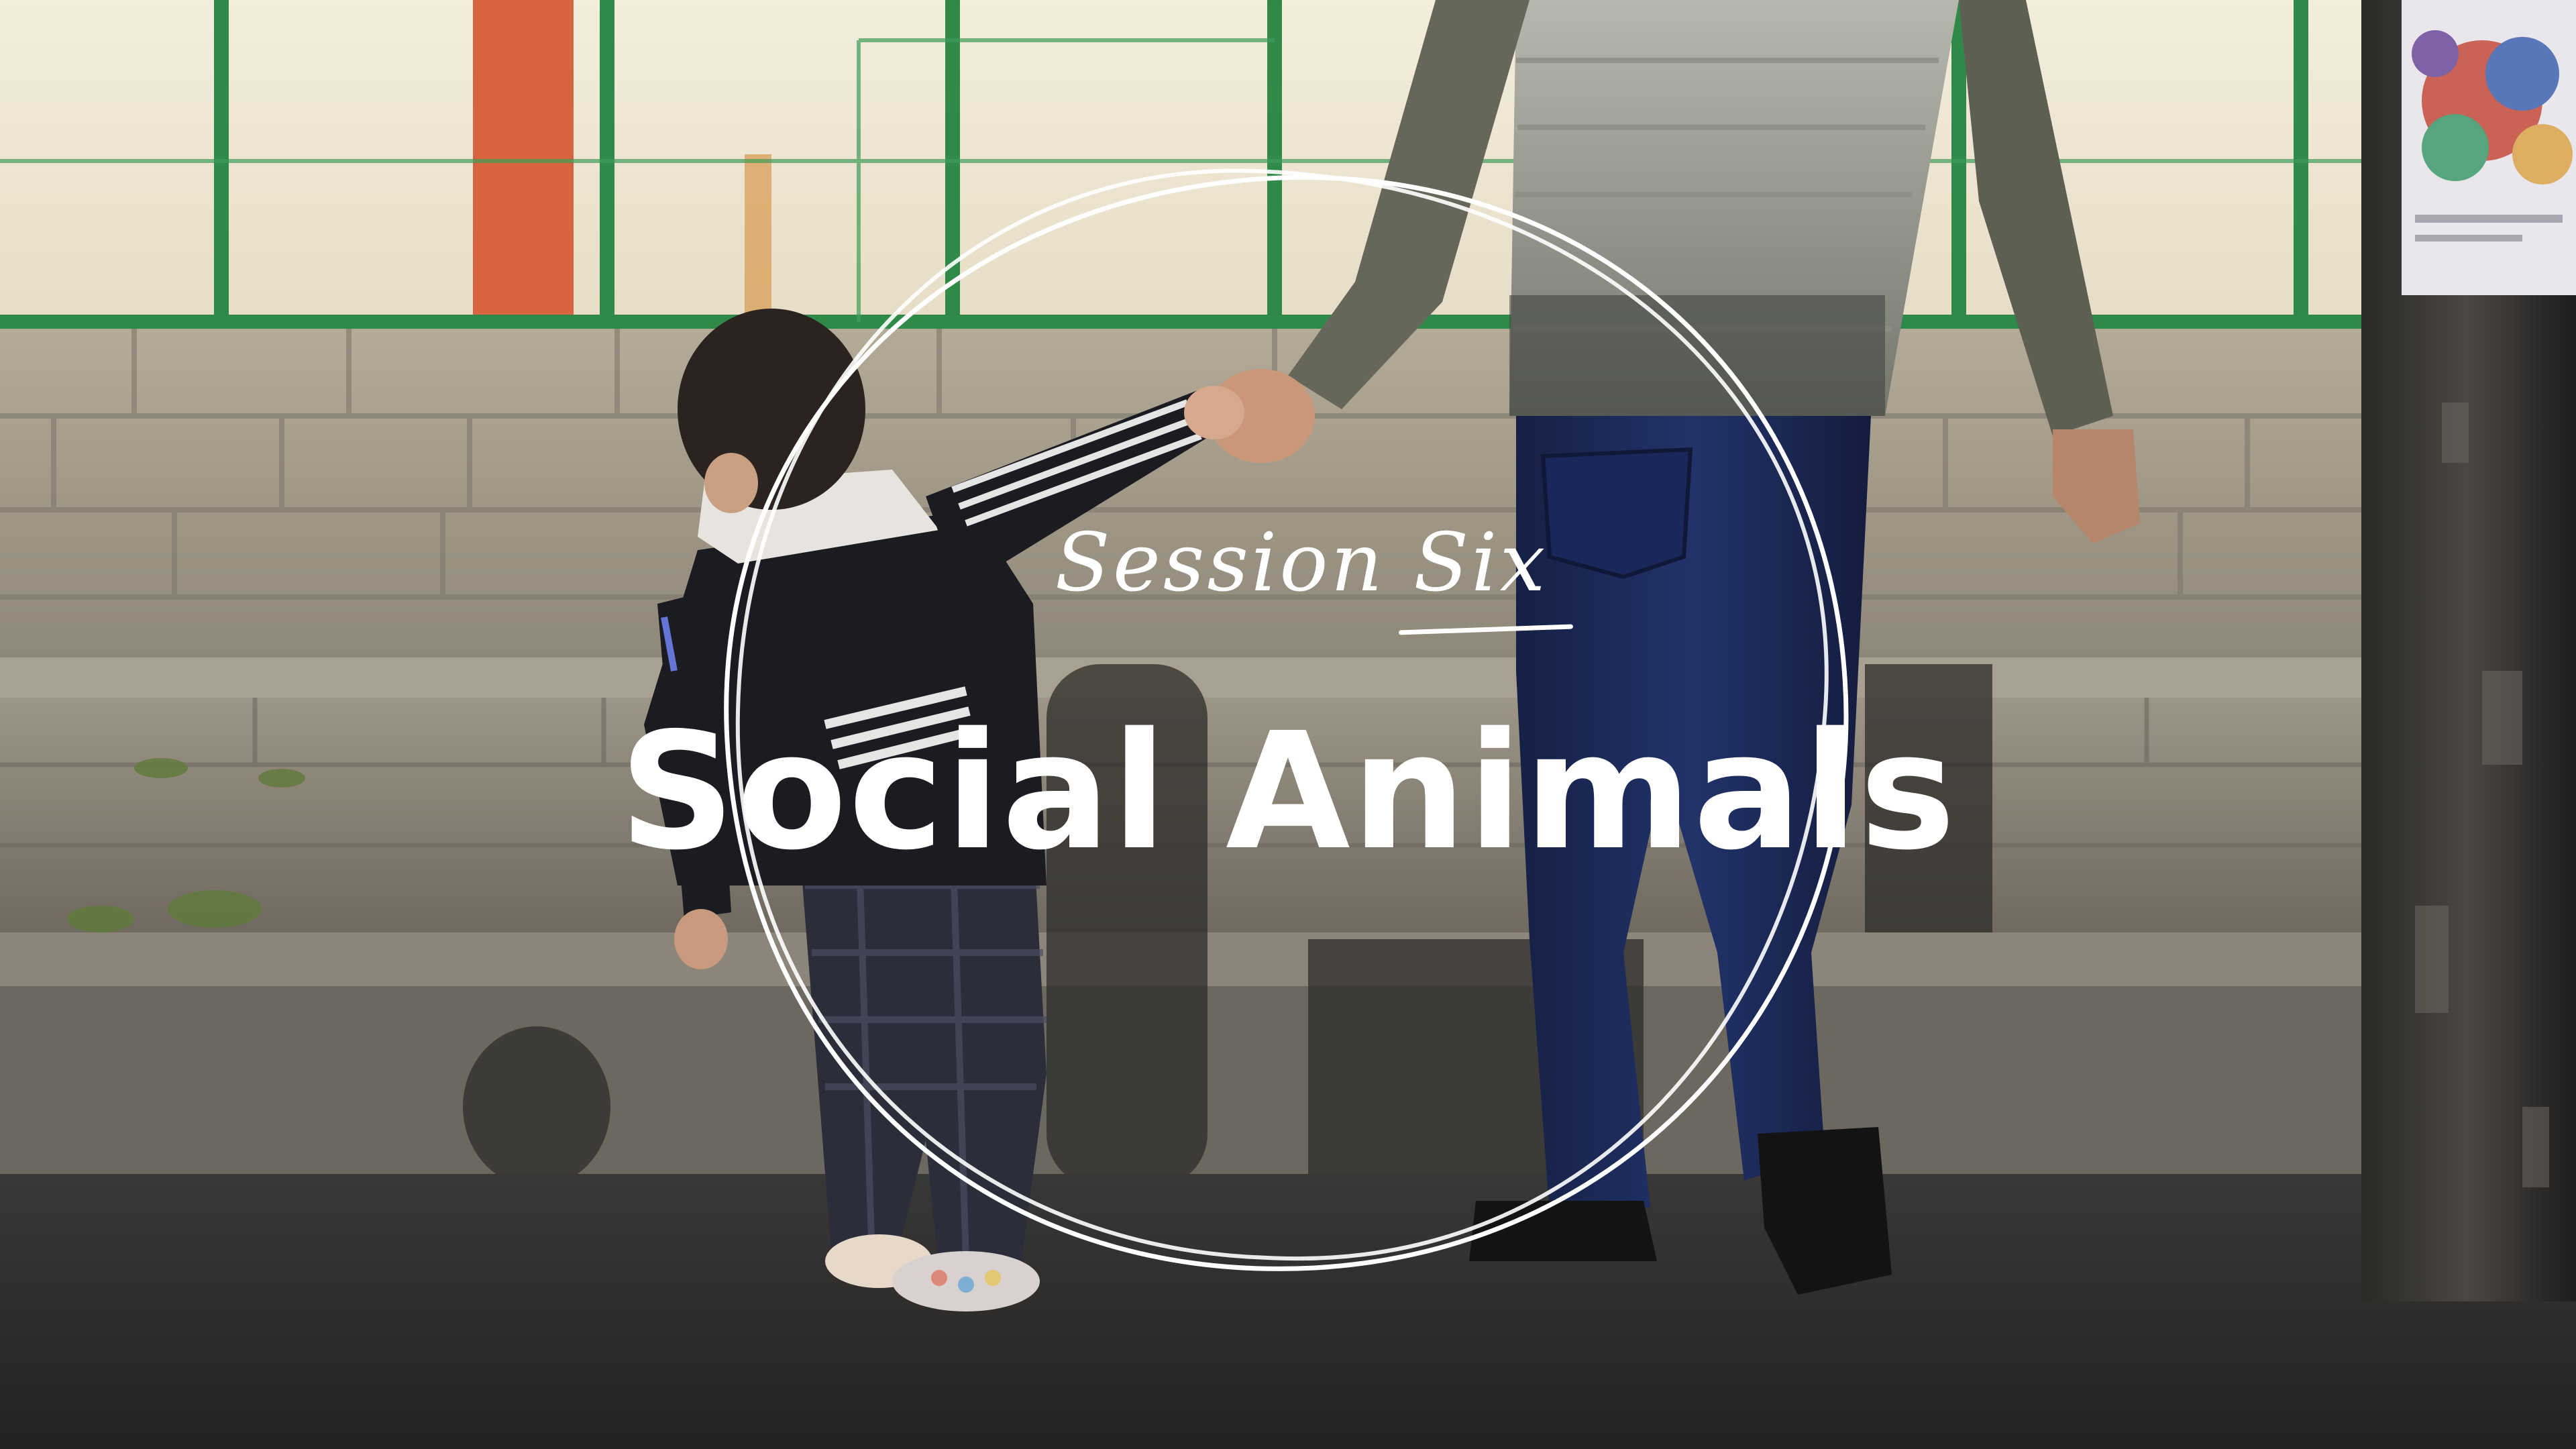 The height and width of the screenshot is (1449, 2576). What do you see at coordinates (1288, 791) in the screenshot?
I see `main-title: Social Animals` at bounding box center [1288, 791].